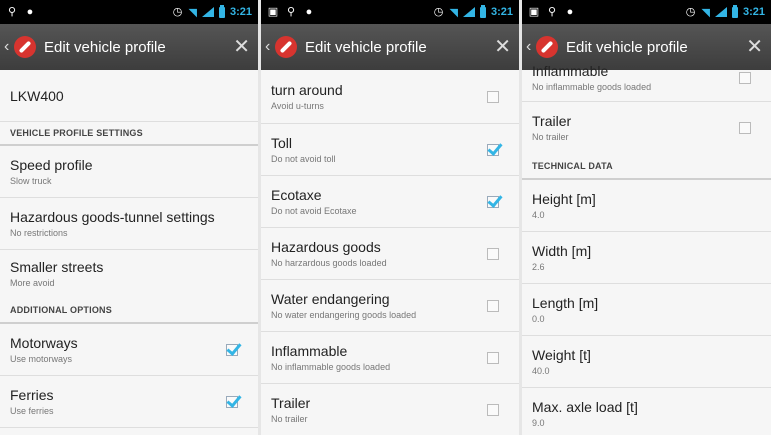 This screenshot has height=435, width=771. I want to click on list-item-motorways: Motorways Use motorways, so click(129, 350).